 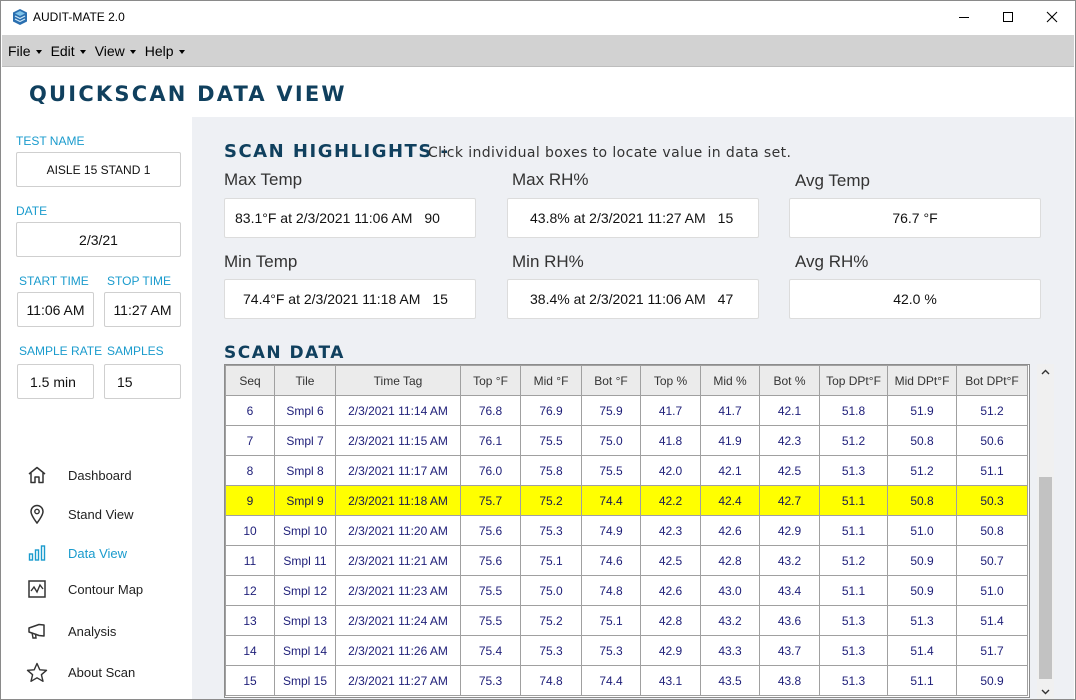 I want to click on table-cell: 42.6, so click(x=730, y=530).